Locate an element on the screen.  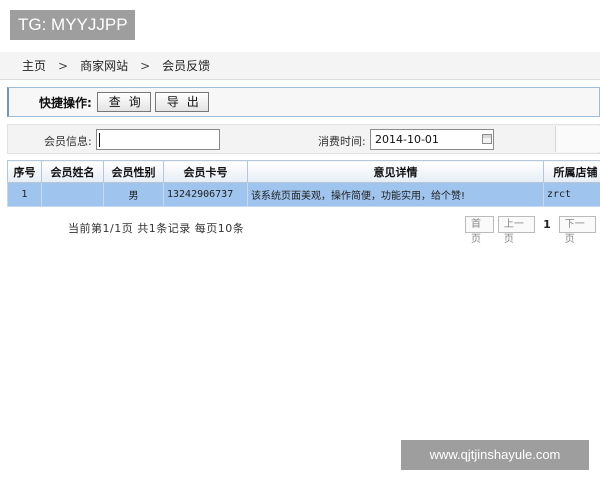
breadcrumb: 主页 > 商家网站 > 会员反馈 is located at coordinates (300, 66).